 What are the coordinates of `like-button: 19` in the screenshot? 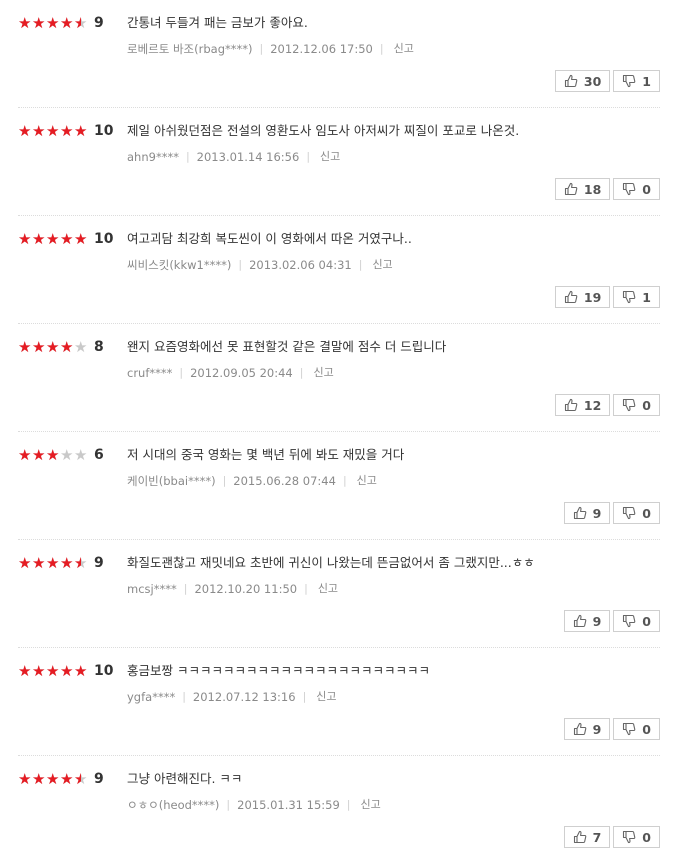 It's located at (582, 297).